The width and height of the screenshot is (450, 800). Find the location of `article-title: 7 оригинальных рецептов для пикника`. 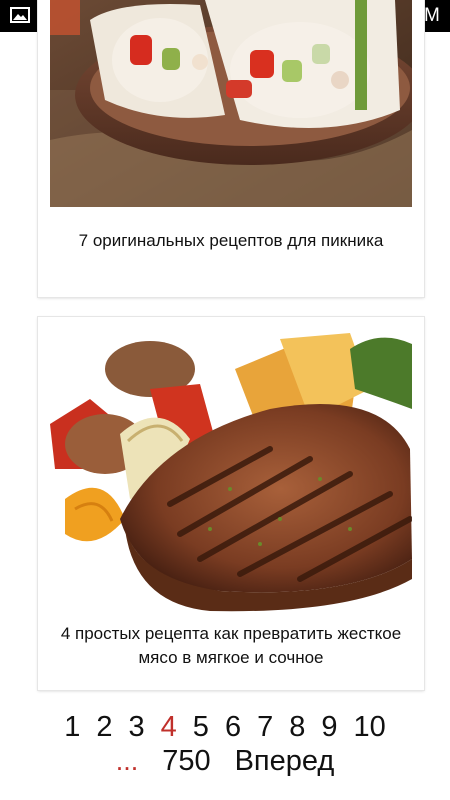

article-title: 7 оригинальных рецептов для пикника is located at coordinates (231, 241).